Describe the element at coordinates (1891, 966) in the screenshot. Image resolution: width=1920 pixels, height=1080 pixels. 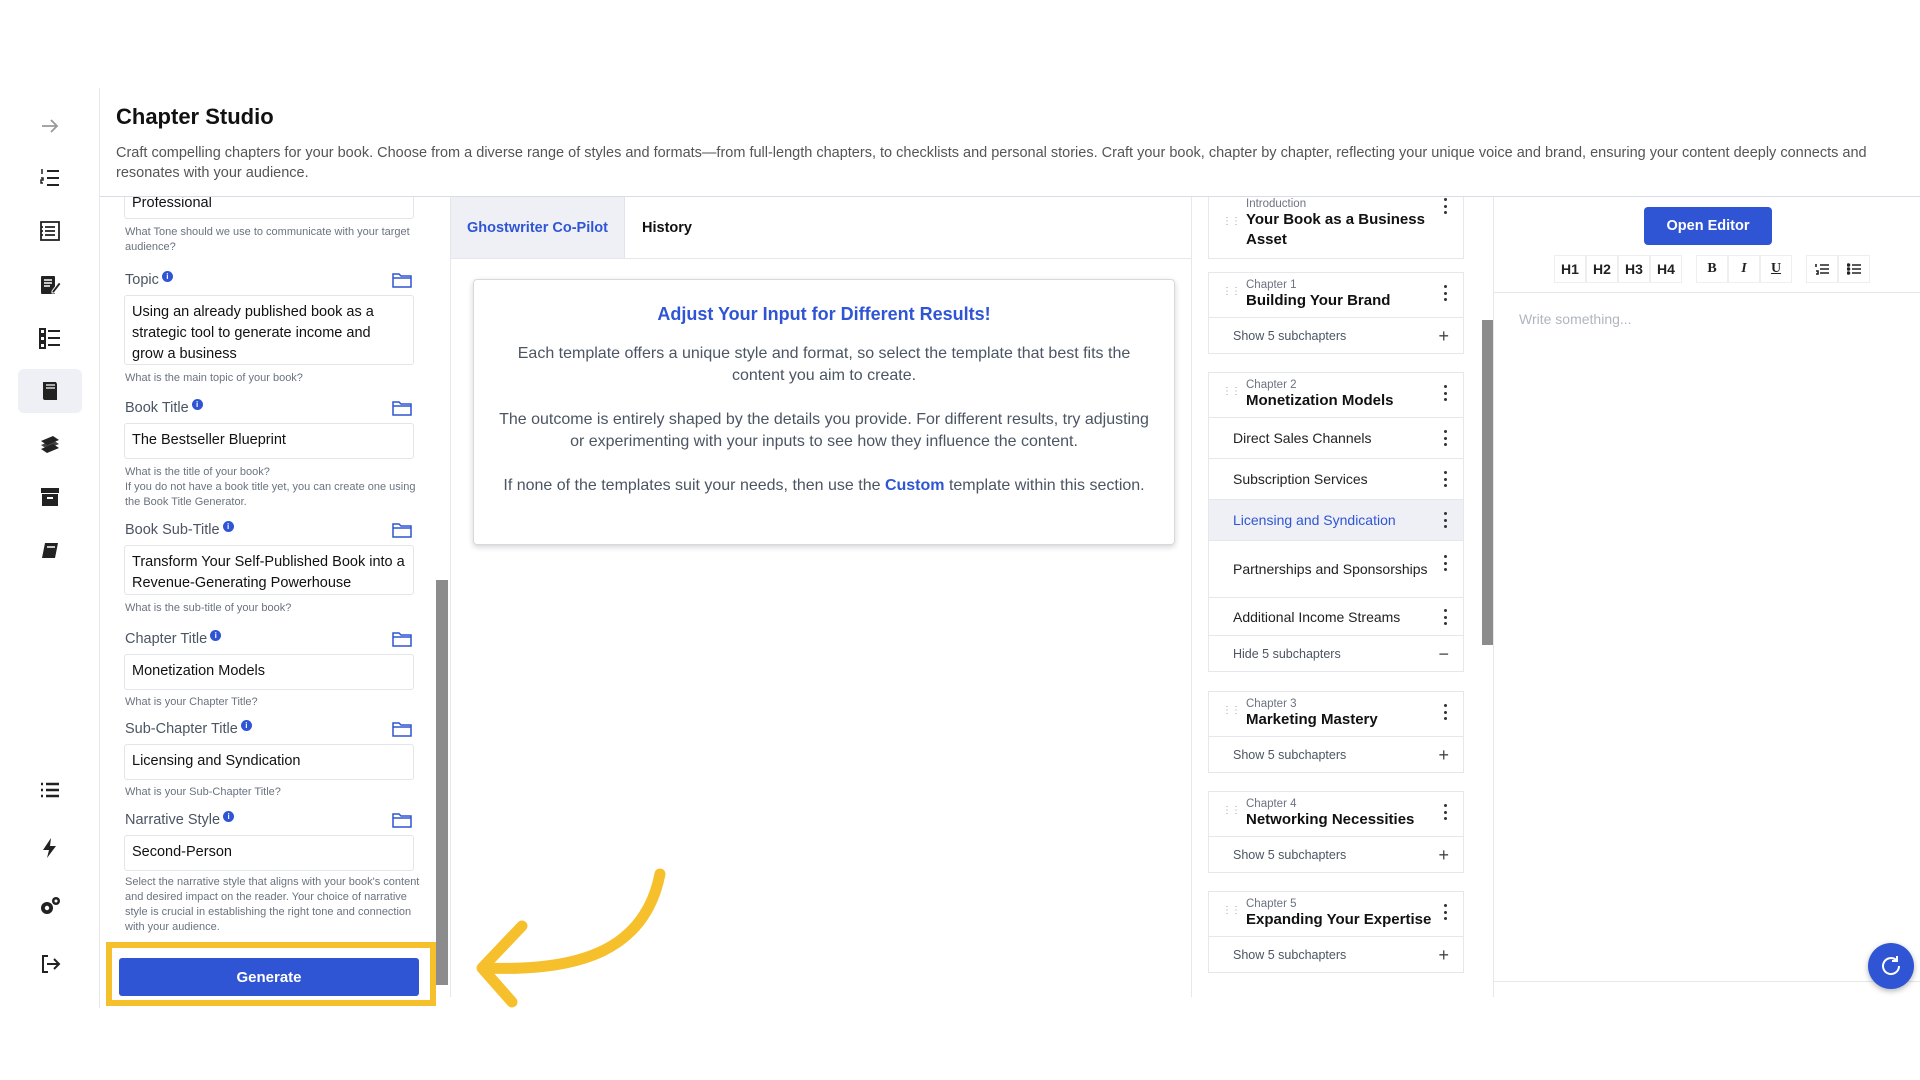
I see `chat-launcher-button` at that location.